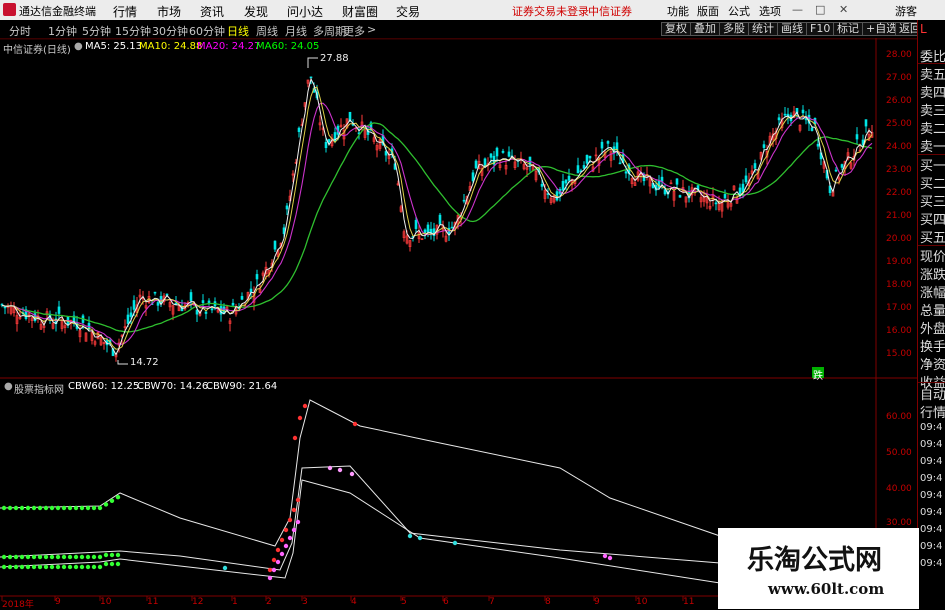 Image resolution: width=945 pixels, height=610 pixels. Describe the element at coordinates (62, 31) in the screenshot. I see `tab-1min: 1分钟` at that location.